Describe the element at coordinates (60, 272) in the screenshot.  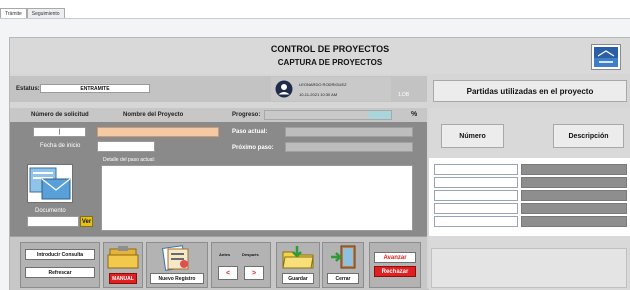
I see `refrescar-button: Refrescar` at that location.